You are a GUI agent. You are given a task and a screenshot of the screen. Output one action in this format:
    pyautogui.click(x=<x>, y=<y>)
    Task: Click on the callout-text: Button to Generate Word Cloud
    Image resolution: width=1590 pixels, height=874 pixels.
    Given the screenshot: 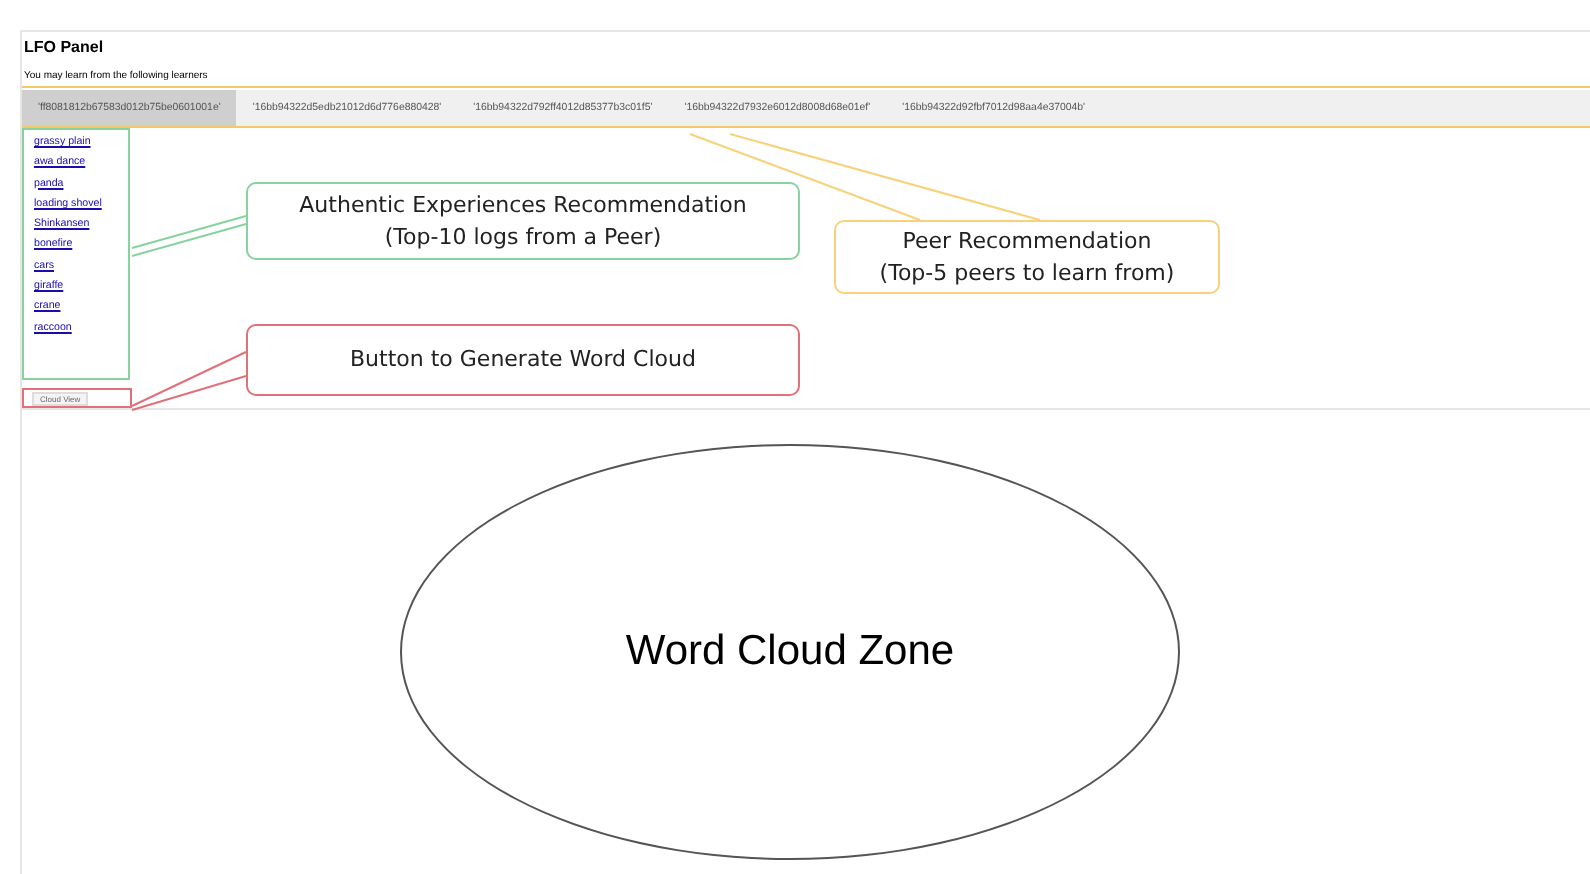 What is the action you would take?
    pyautogui.click(x=523, y=360)
    